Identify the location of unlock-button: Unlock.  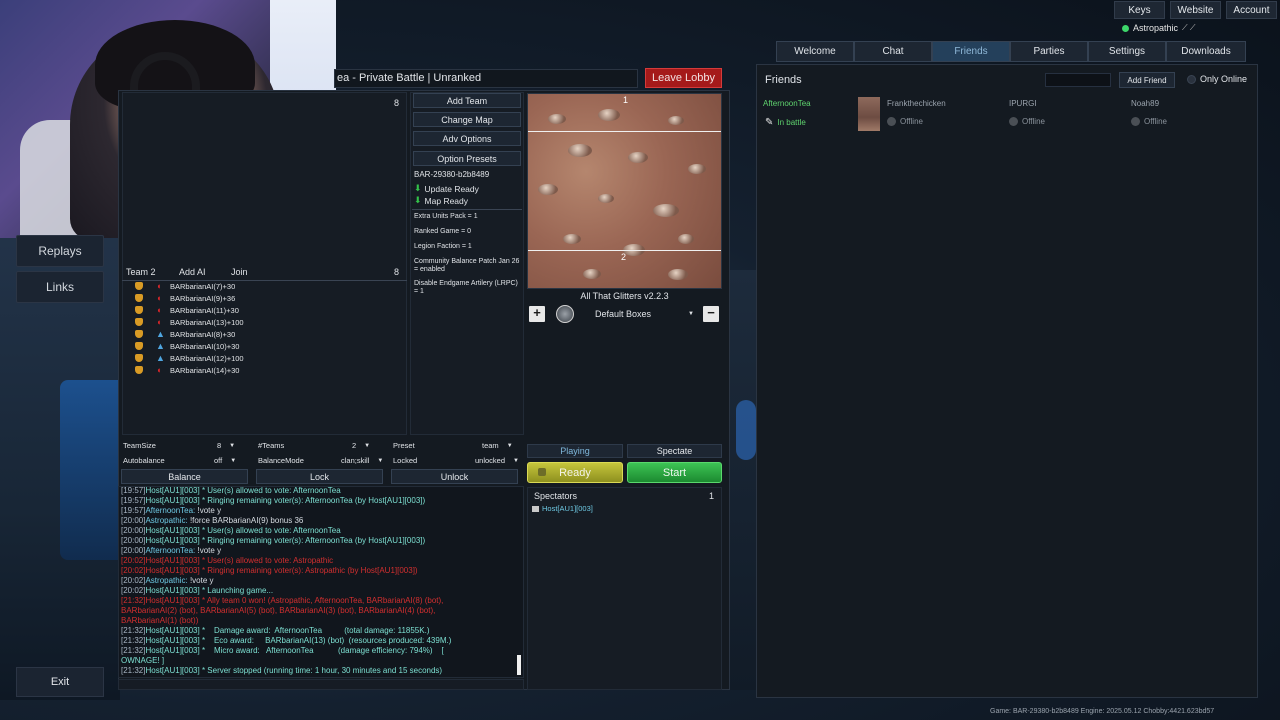
(454, 476).